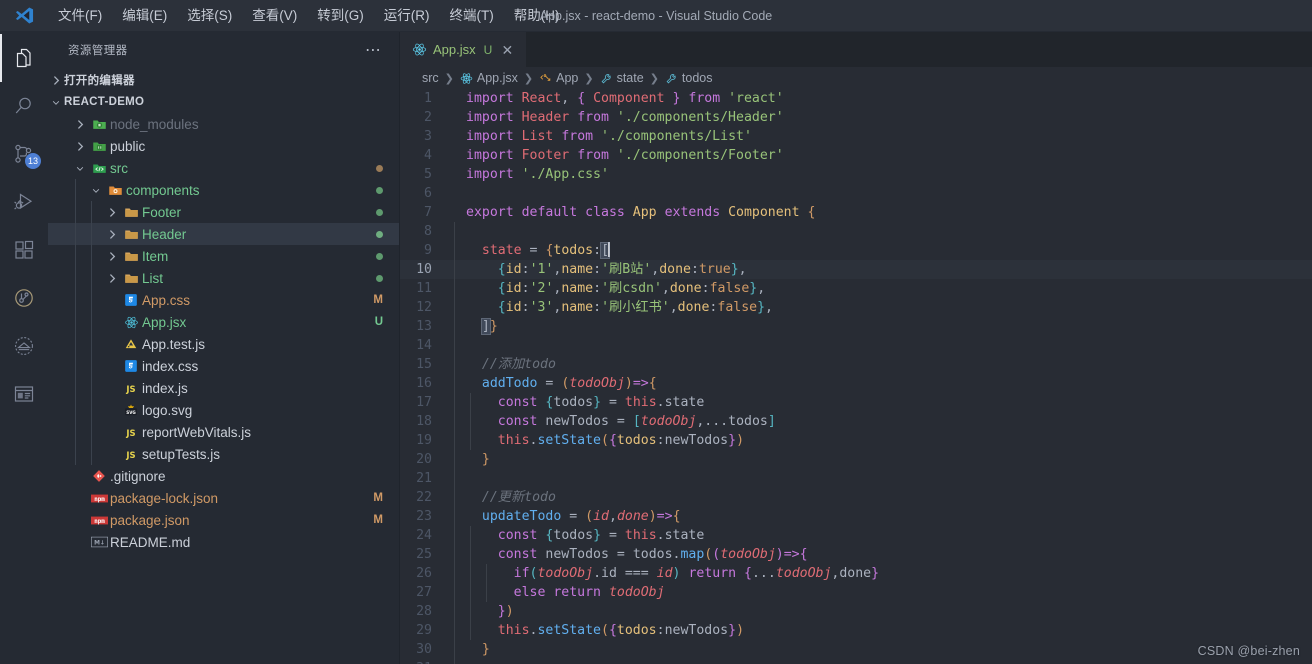 This screenshot has width=1312, height=664. What do you see at coordinates (80, 16) in the screenshot?
I see `menu-file: 文件(F)` at bounding box center [80, 16].